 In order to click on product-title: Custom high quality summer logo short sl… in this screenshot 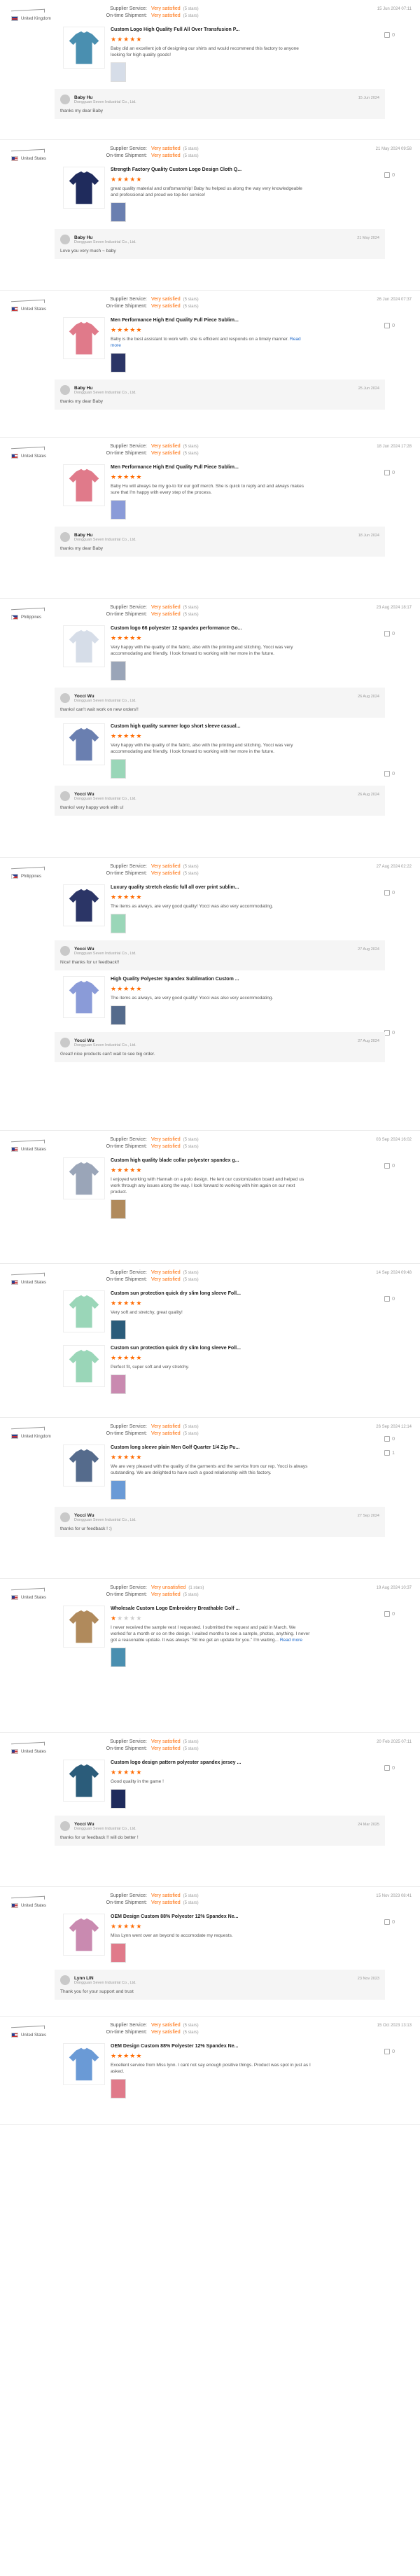, I will do `click(211, 726)`.